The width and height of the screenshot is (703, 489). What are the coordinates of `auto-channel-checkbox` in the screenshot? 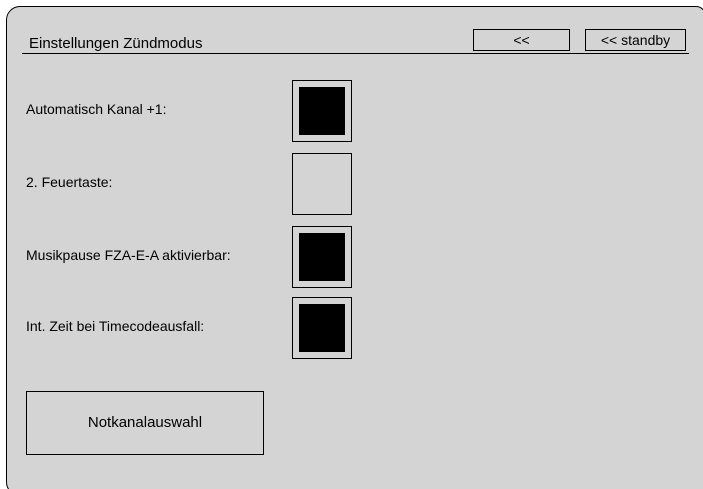 It's located at (322, 111).